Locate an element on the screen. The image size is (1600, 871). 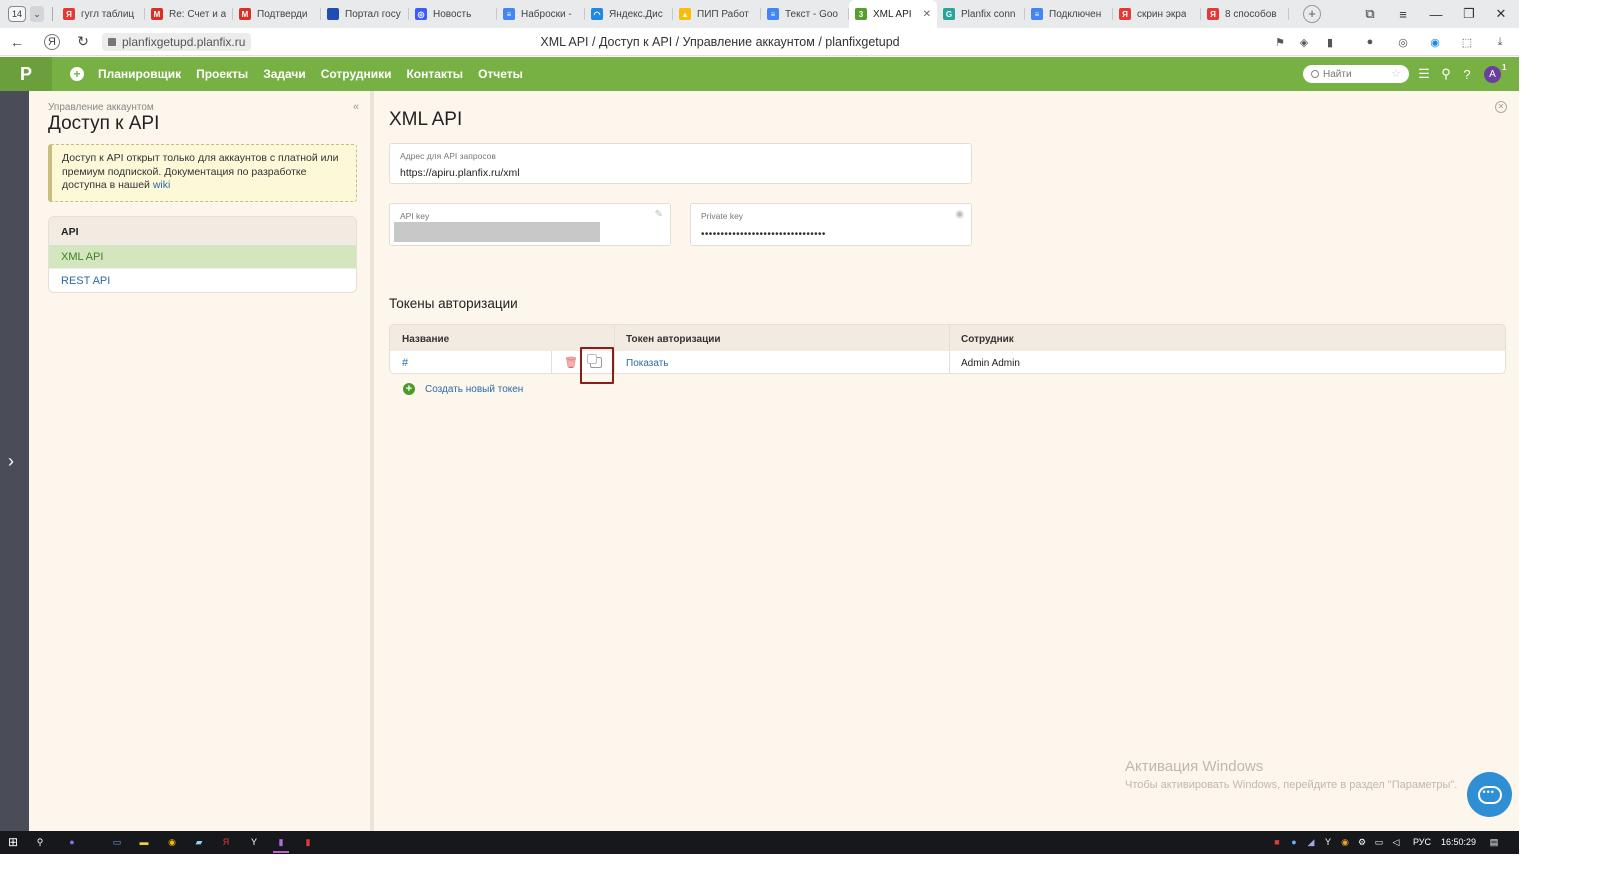
favorite-star-icon: ☆ is located at coordinates (1396, 73).